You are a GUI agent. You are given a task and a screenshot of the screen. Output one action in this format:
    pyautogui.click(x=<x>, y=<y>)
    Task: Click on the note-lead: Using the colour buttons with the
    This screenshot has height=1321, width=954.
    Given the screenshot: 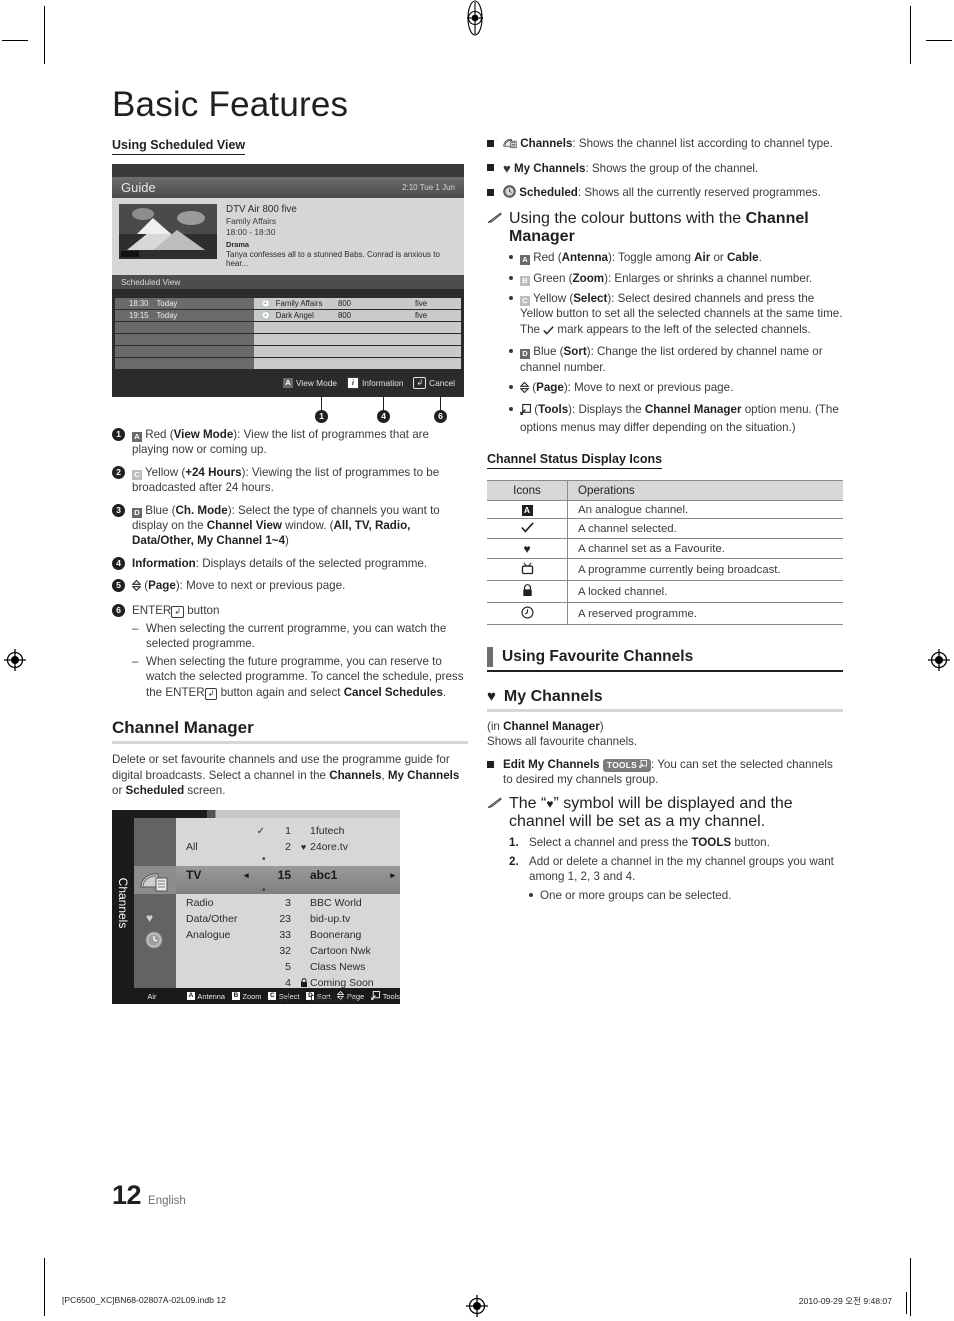 What is the action you would take?
    pyautogui.click(x=627, y=219)
    